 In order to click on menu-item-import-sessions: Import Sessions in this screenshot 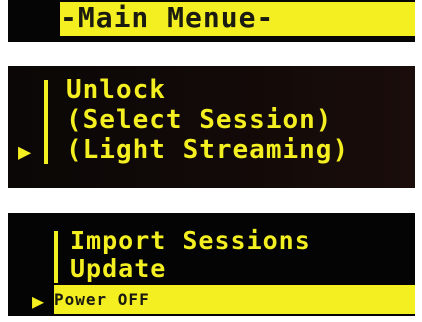, I will do `click(190, 241)`.